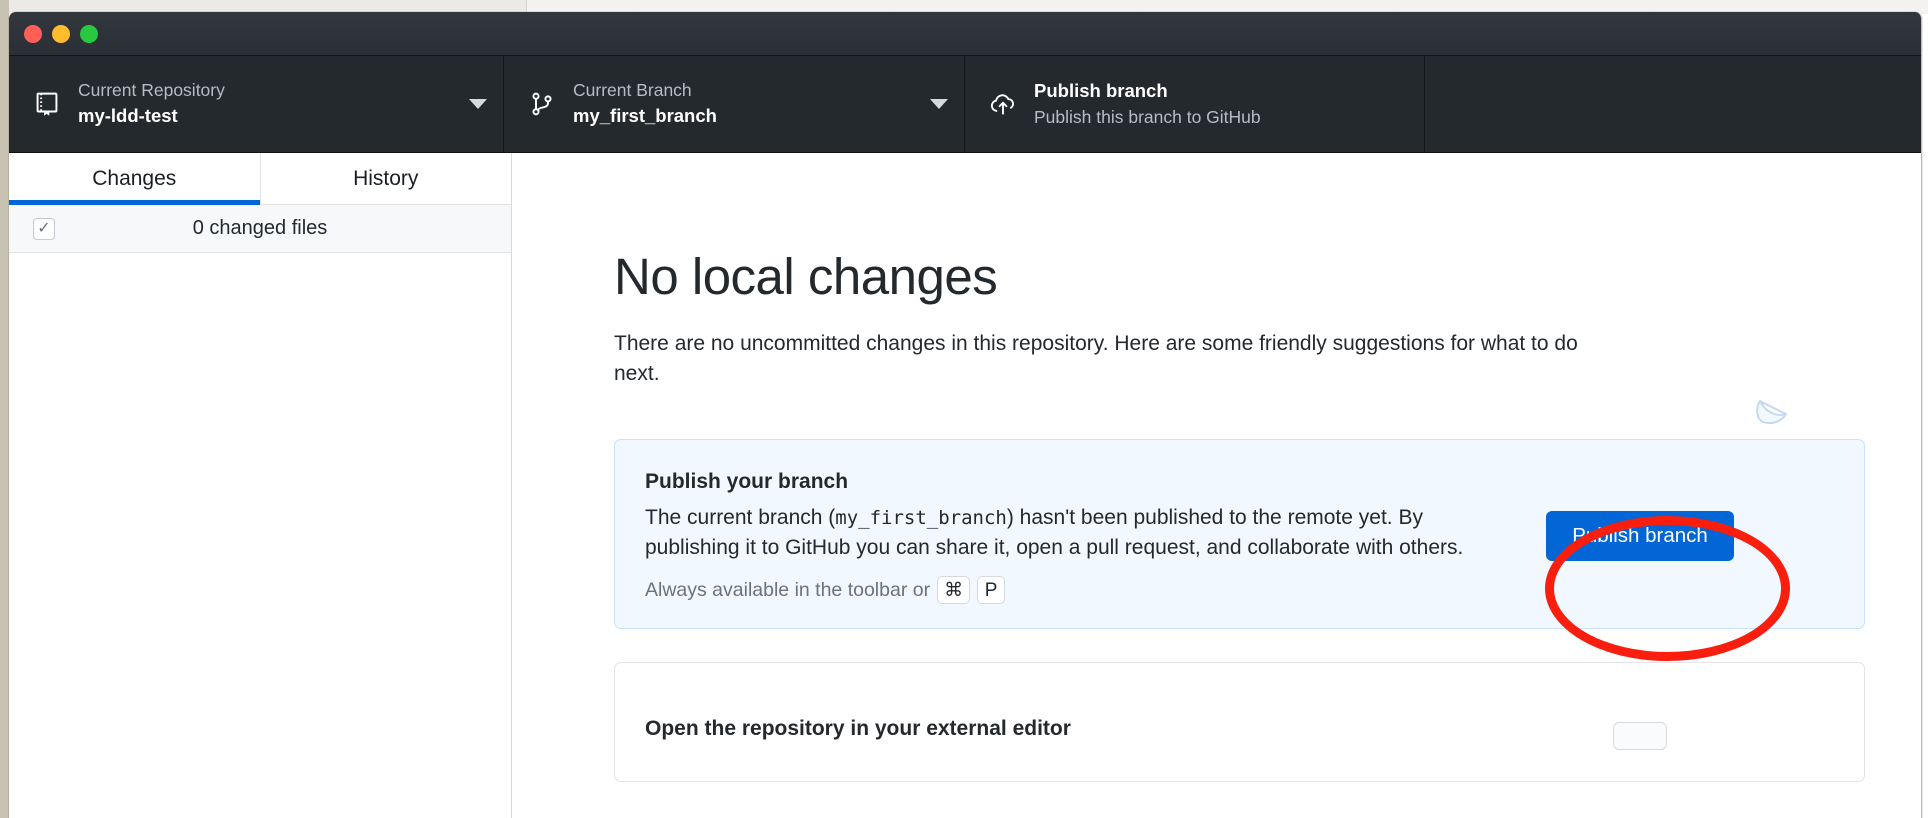 The width and height of the screenshot is (1928, 818). Describe the element at coordinates (645, 116) in the screenshot. I see `current-branch-value: my_first_branch` at that location.